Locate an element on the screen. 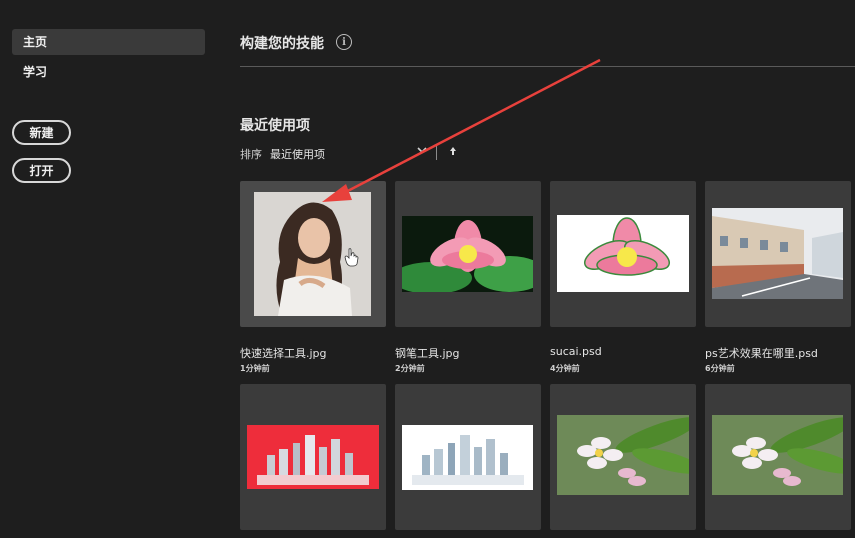 The height and width of the screenshot is (538, 855). sidebar-item-learn: 学习 is located at coordinates (108, 72).